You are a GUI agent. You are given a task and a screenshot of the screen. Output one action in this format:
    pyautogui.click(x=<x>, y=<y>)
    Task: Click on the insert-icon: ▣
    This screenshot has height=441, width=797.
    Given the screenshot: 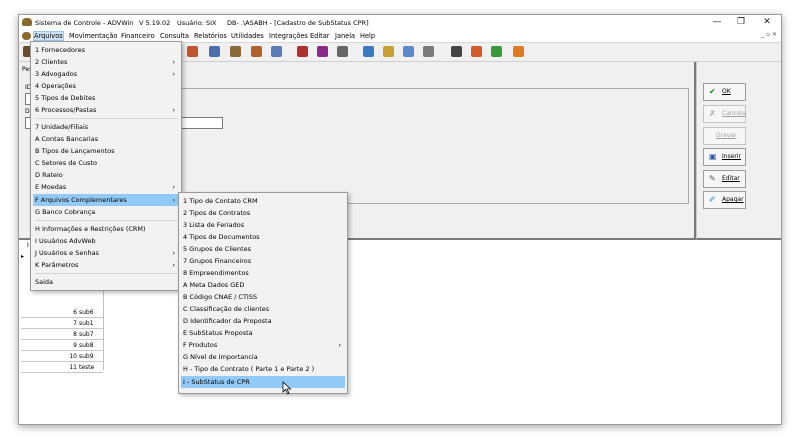 What is the action you would take?
    pyautogui.click(x=713, y=156)
    